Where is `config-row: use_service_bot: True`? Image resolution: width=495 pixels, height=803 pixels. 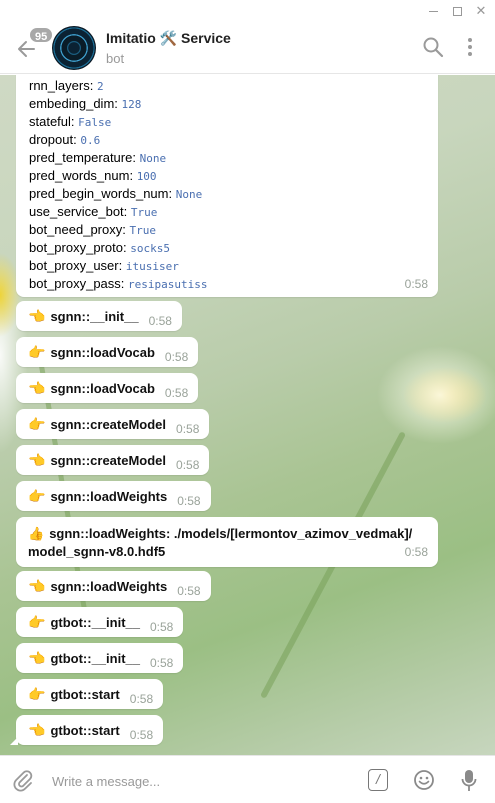 config-row: use_service_bot: True is located at coordinates (227, 212).